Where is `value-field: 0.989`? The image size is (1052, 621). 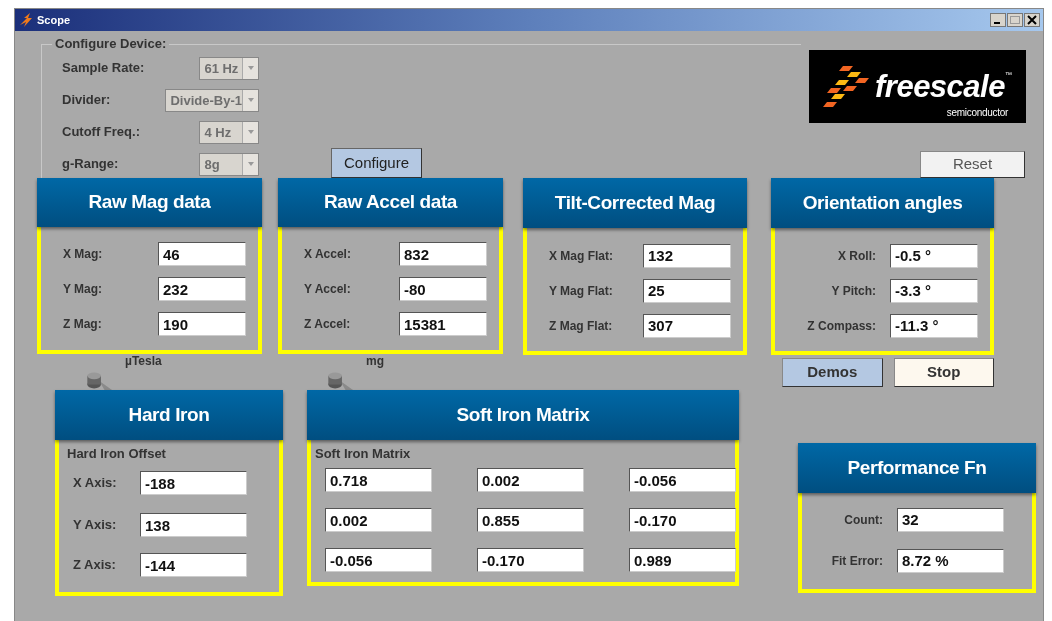
value-field: 0.989 is located at coordinates (682, 560).